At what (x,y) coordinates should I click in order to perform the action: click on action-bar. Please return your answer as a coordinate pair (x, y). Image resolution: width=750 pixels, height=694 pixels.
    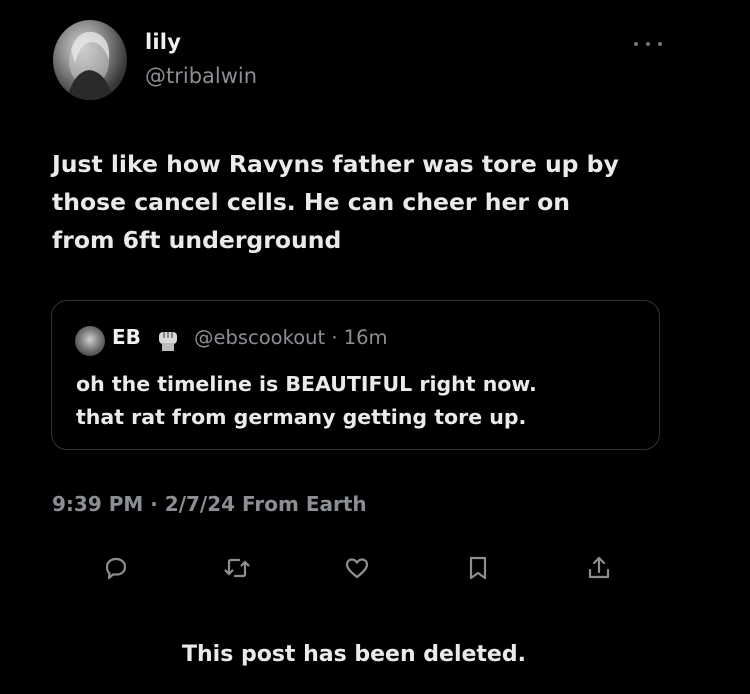
    Looking at the image, I should click on (375, 569).